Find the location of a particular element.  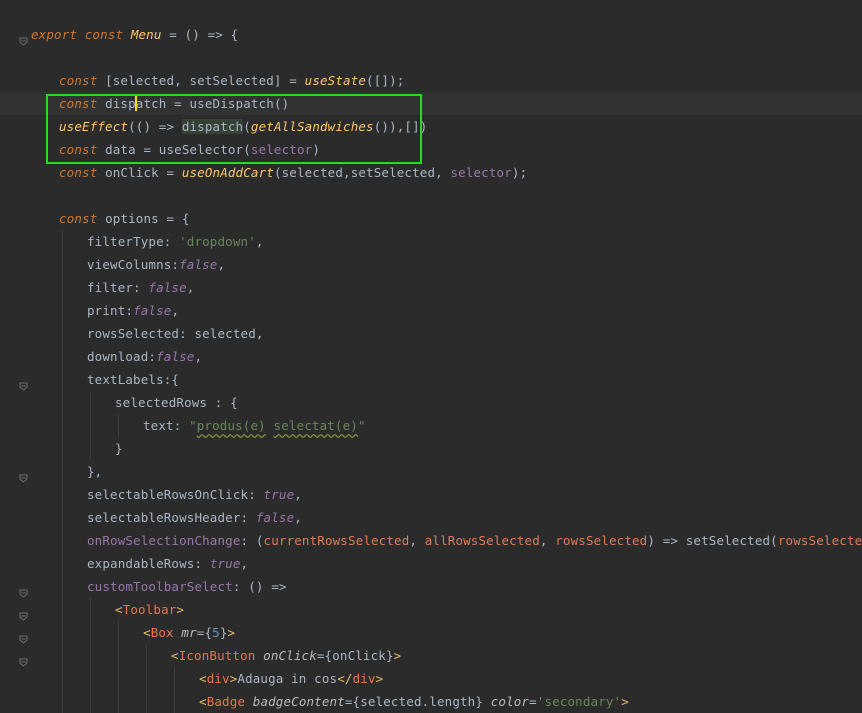

code-line: const dispatch = useDispatch() is located at coordinates (431, 103).